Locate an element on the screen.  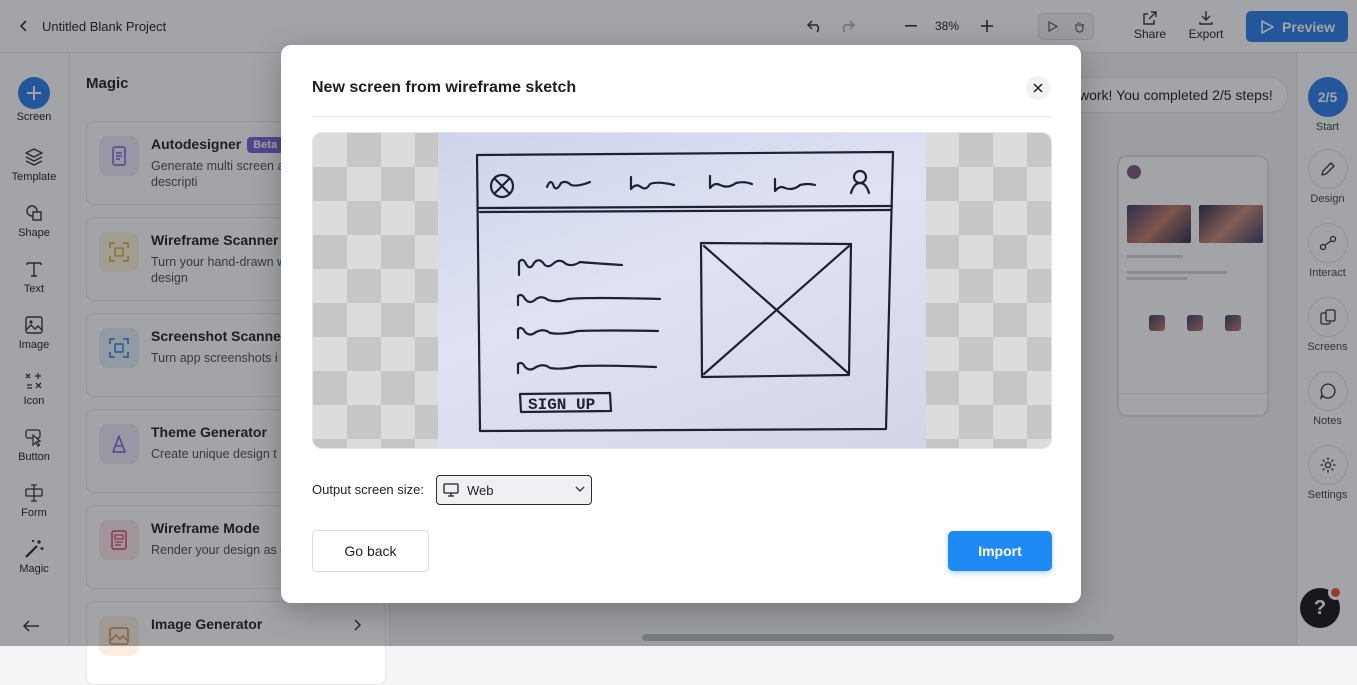
output-size-select: Web is located at coordinates (514, 490).